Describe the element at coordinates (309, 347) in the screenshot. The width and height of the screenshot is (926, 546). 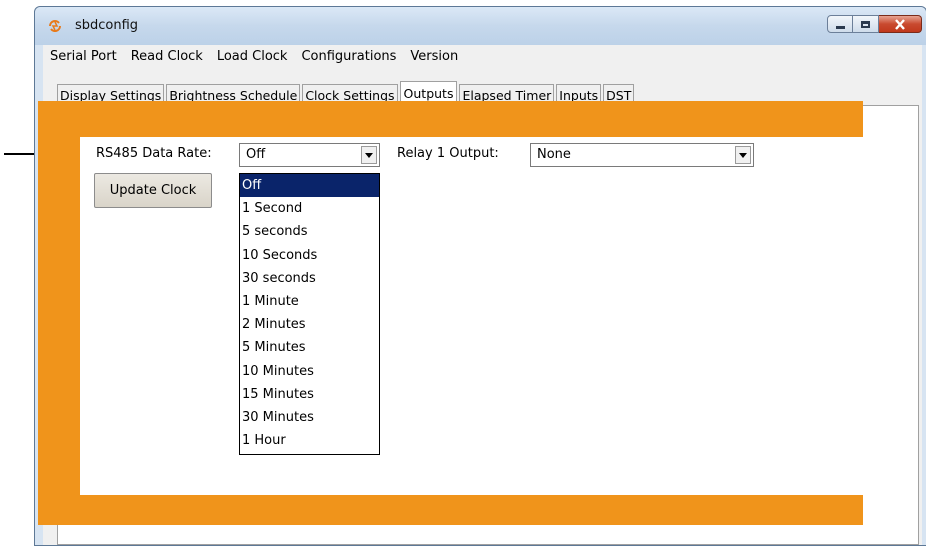
I see `dropdown-option-5-minutes: 5 Minutes` at that location.